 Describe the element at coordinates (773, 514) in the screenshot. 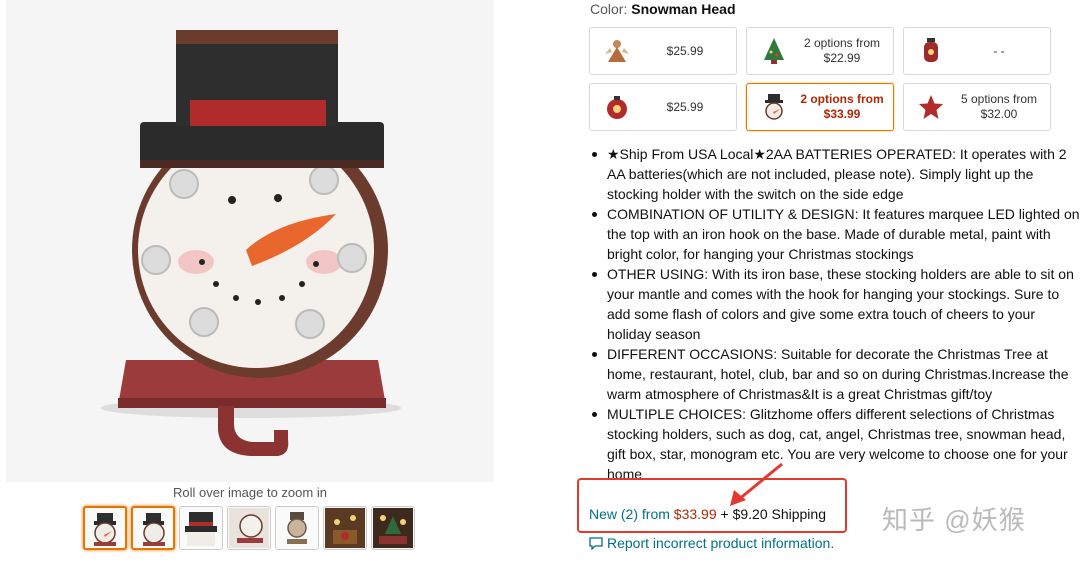

I see `shipping-text: + $9.20 Shipping` at that location.